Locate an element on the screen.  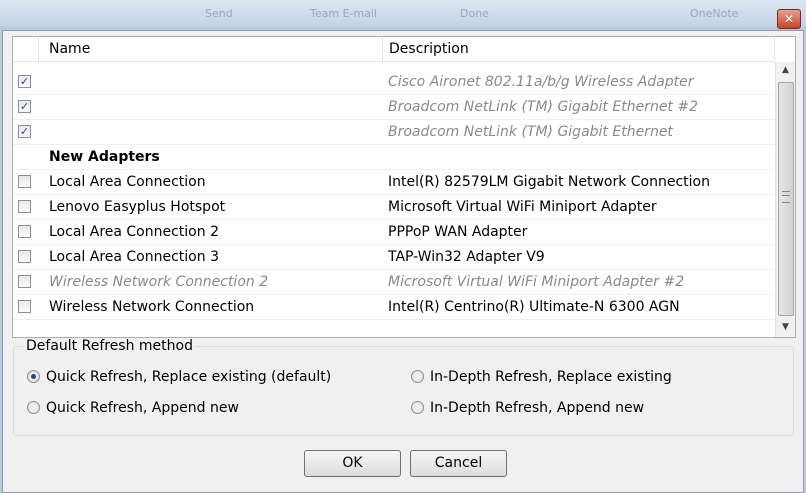
radio-label: In-Depth Refresh, Append new is located at coordinates (537, 408).